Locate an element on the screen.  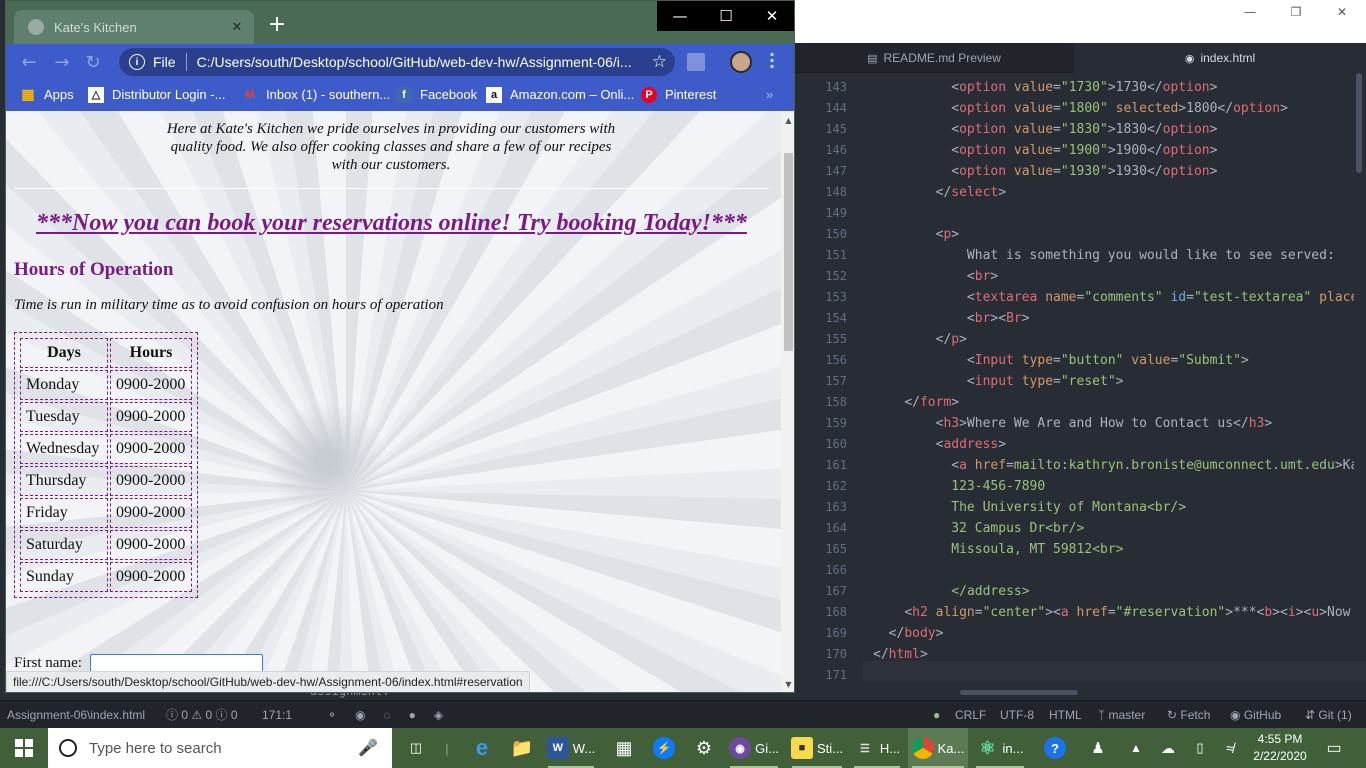
code-line: <option value="1900">1900</option> is located at coordinates (1045, 150).